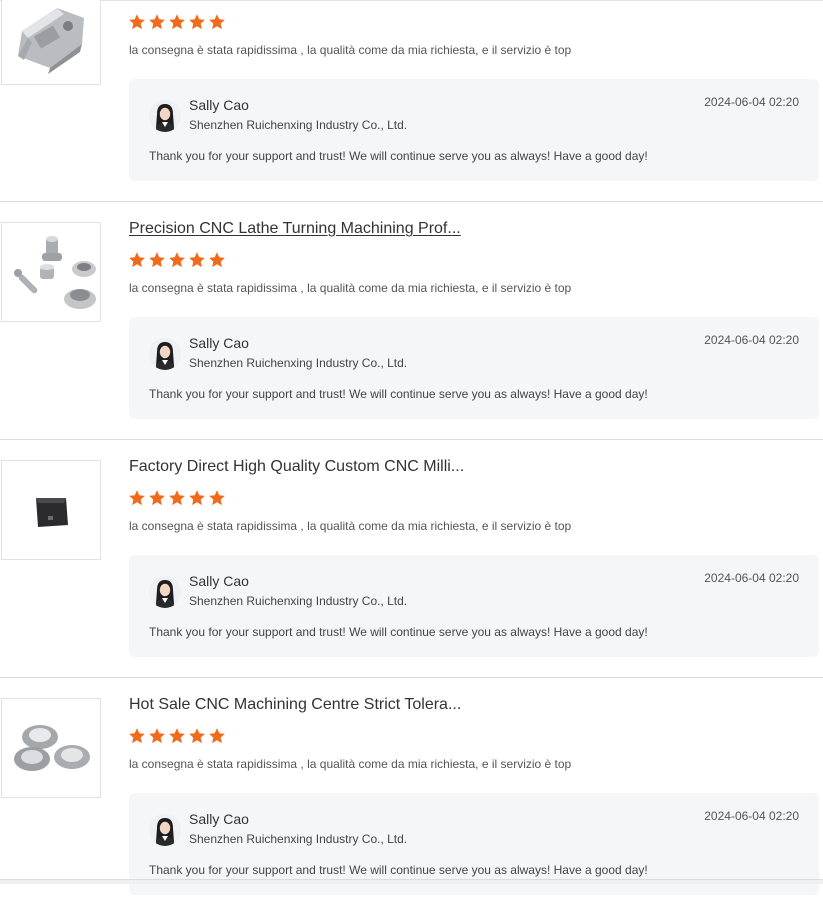 The image size is (823, 916). Describe the element at coordinates (411, 881) in the screenshot. I see `bottom-divider` at that location.